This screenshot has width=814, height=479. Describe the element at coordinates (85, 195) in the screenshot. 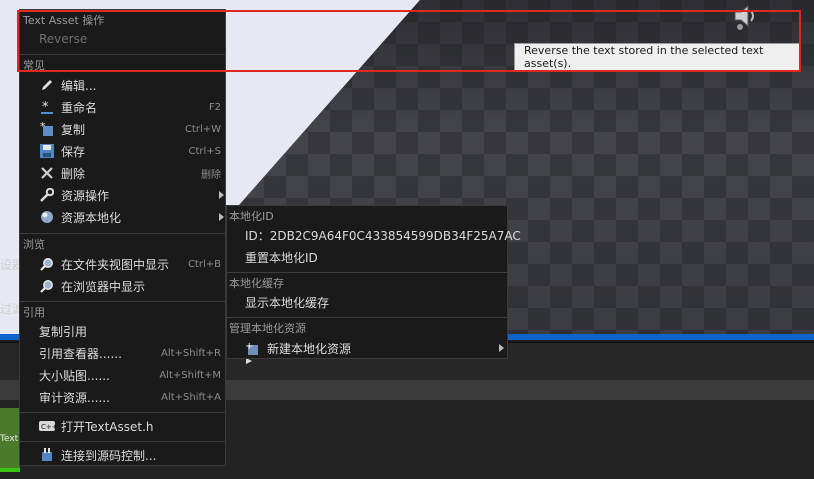

I see `menu-item-asset-actions-label: 资源操作` at that location.